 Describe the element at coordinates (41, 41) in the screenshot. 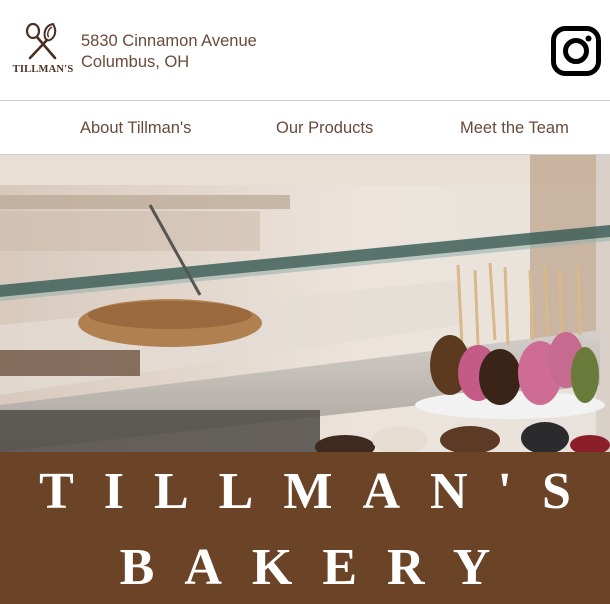

I see `crossed-whisk-spoon-icon` at that location.